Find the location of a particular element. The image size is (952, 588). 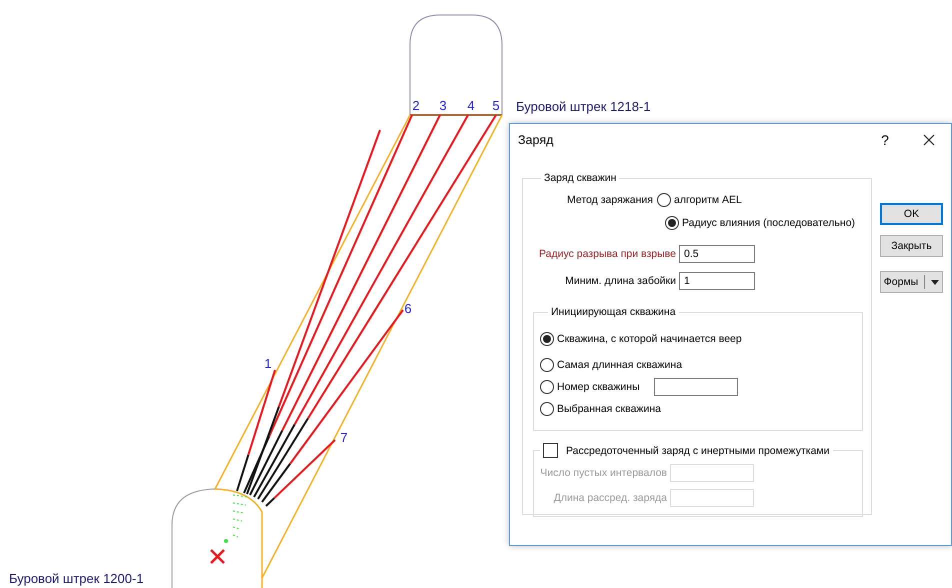

dialog-title: Заряд is located at coordinates (536, 140).